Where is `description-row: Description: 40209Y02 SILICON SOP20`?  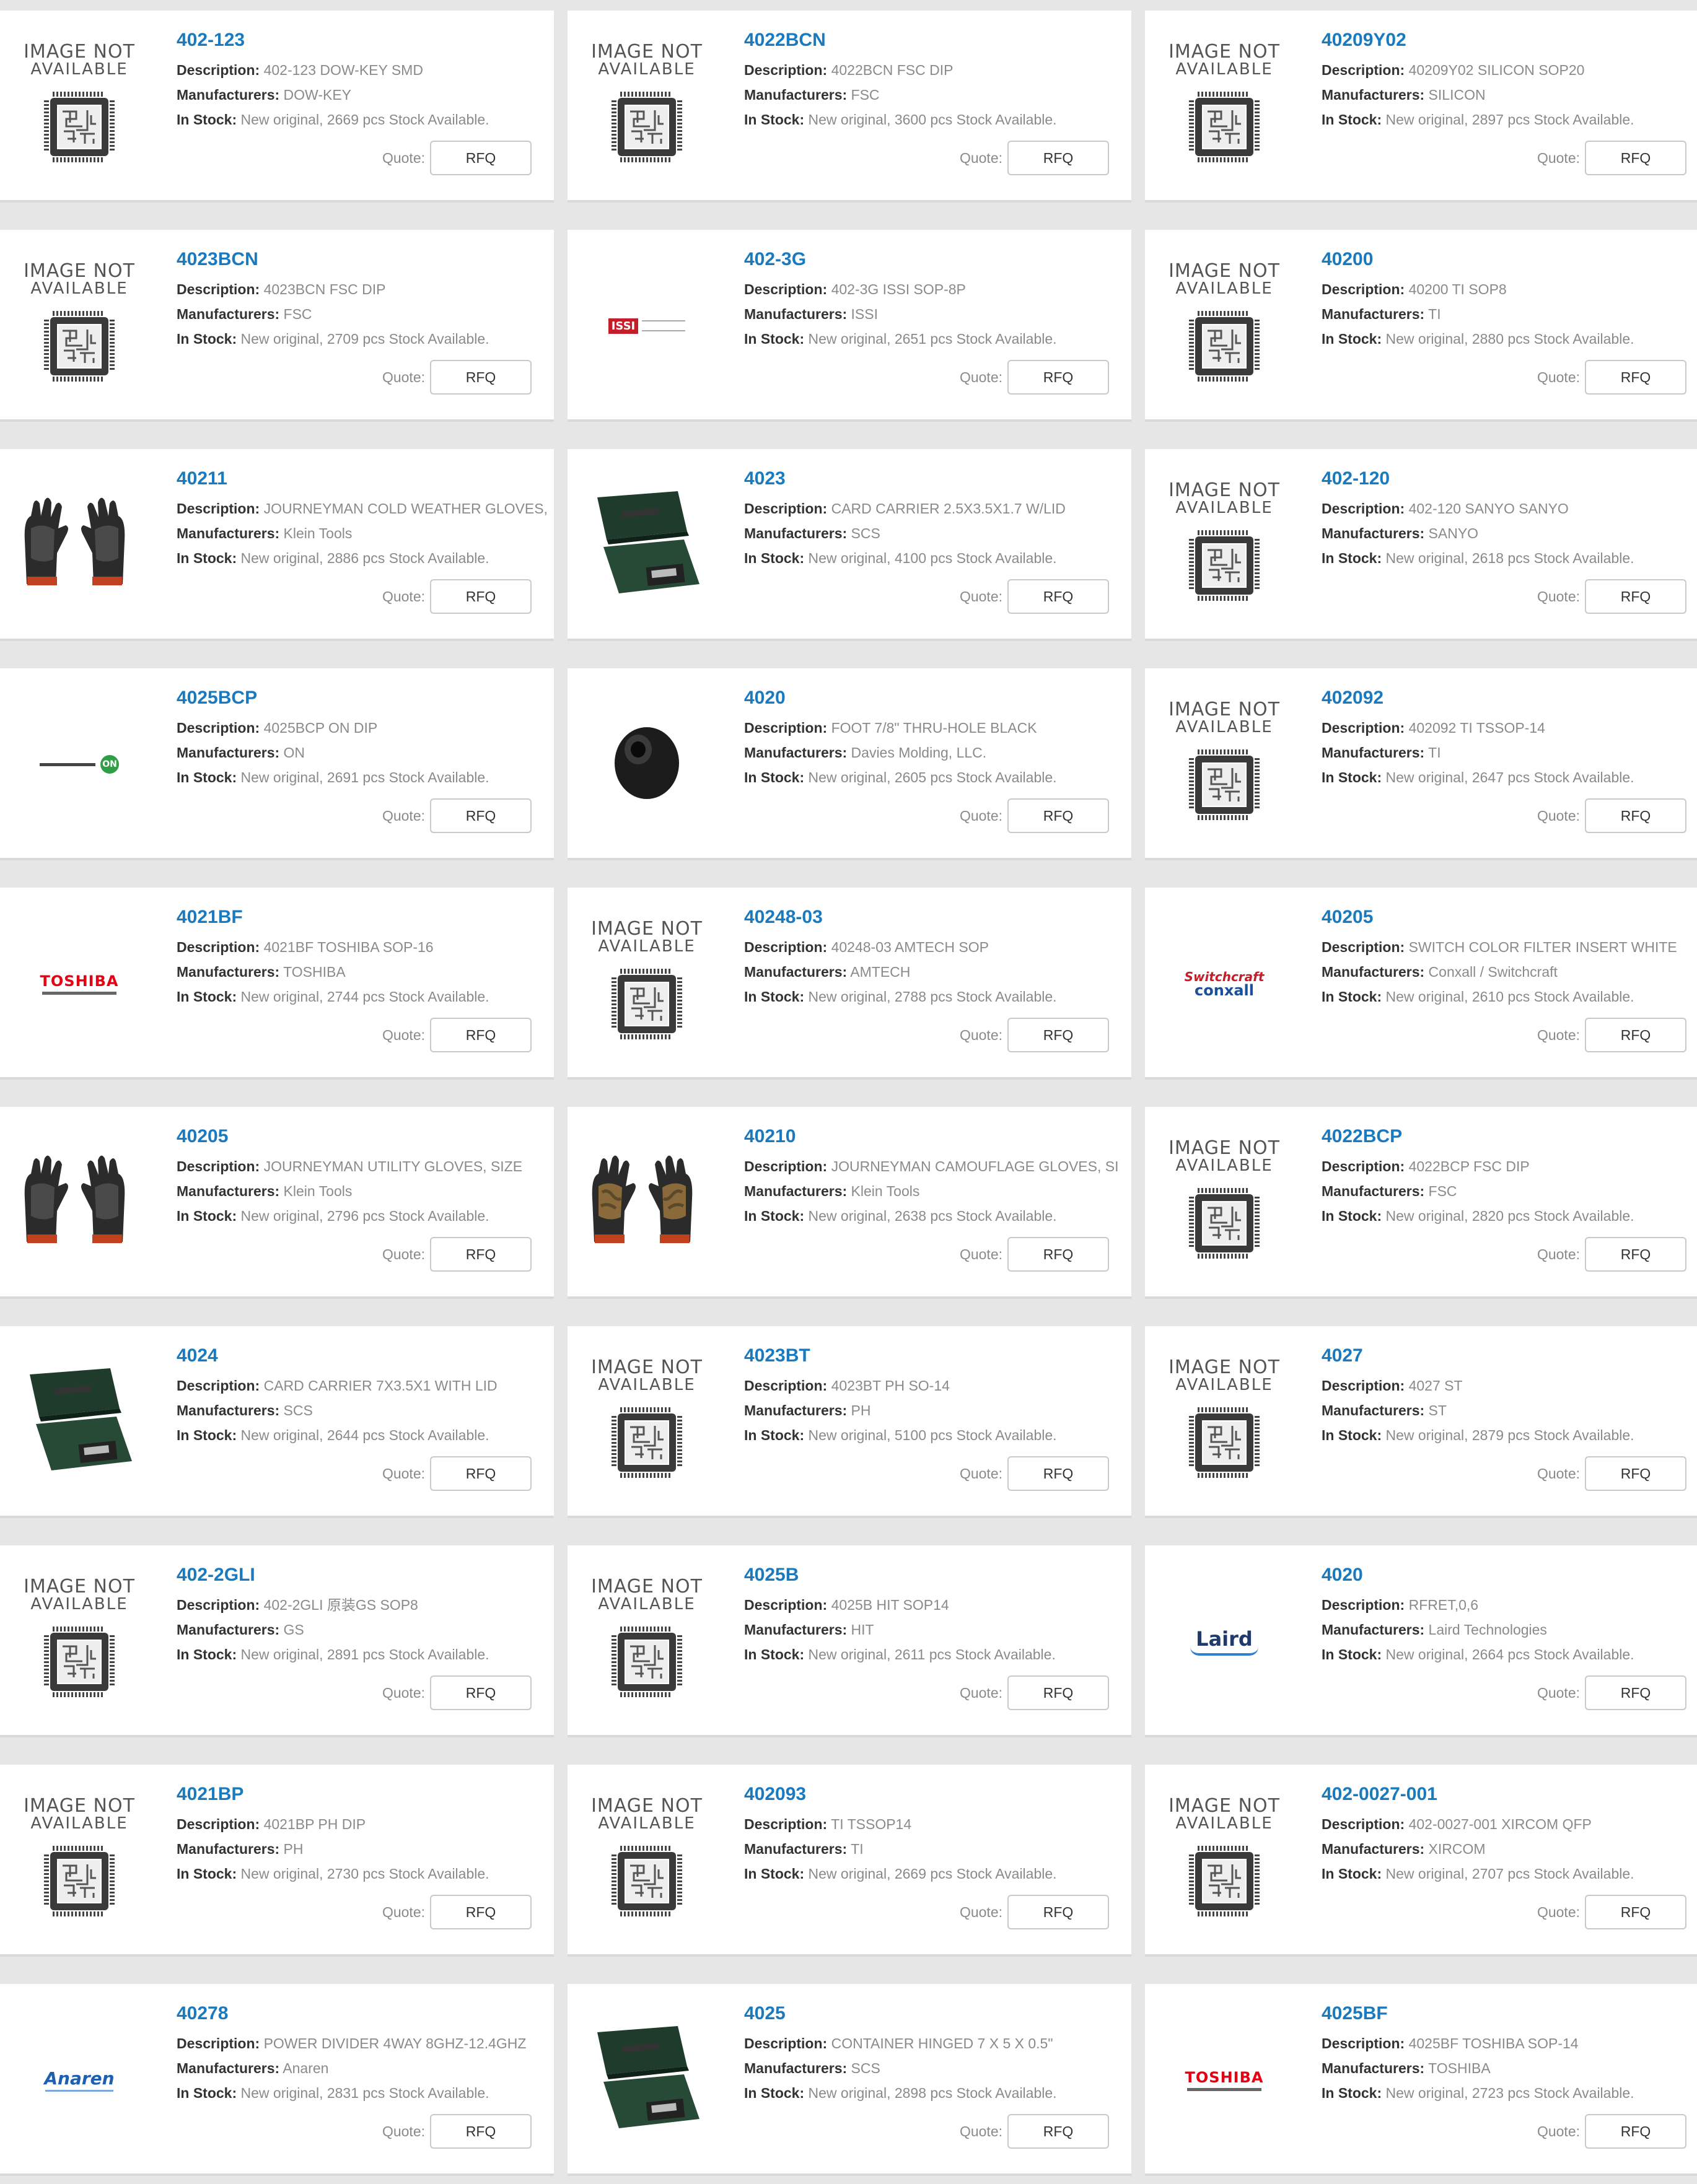
description-row: Description: 40209Y02 SILICON SOP20 is located at coordinates (1509, 70).